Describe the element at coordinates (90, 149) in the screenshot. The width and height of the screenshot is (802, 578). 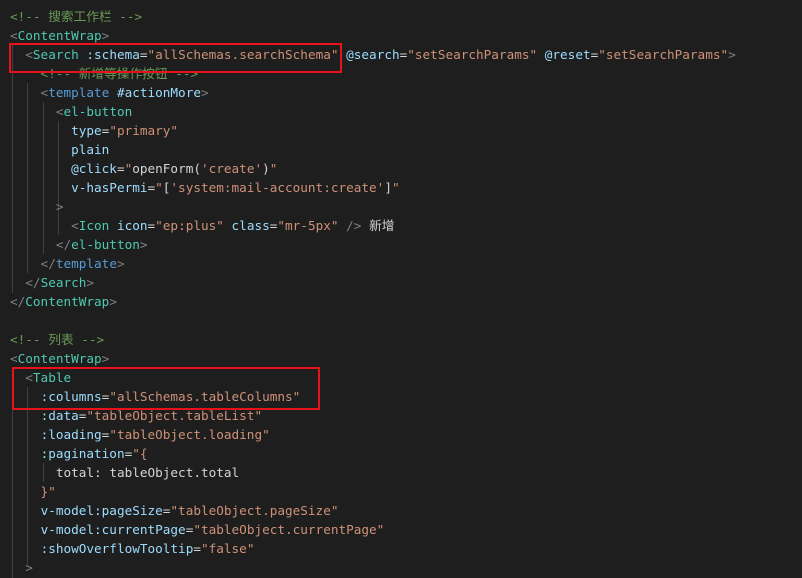
I see `code-token: plain` at that location.